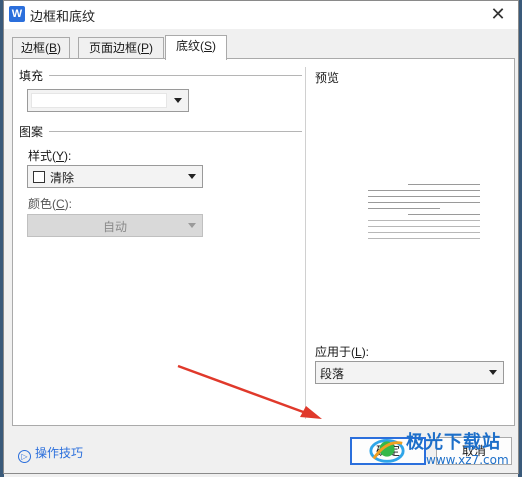  I want to click on watermark-brand: 极光下载站, so click(453, 442).